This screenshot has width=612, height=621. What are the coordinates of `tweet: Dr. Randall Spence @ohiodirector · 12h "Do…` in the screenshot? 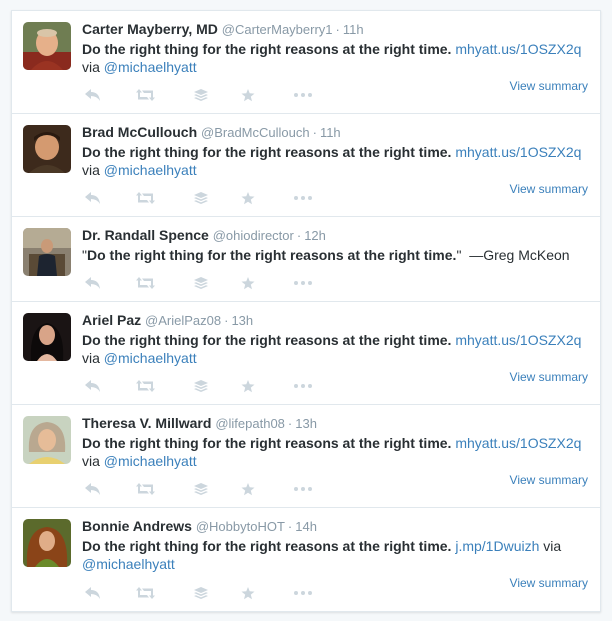 It's located at (306, 259).